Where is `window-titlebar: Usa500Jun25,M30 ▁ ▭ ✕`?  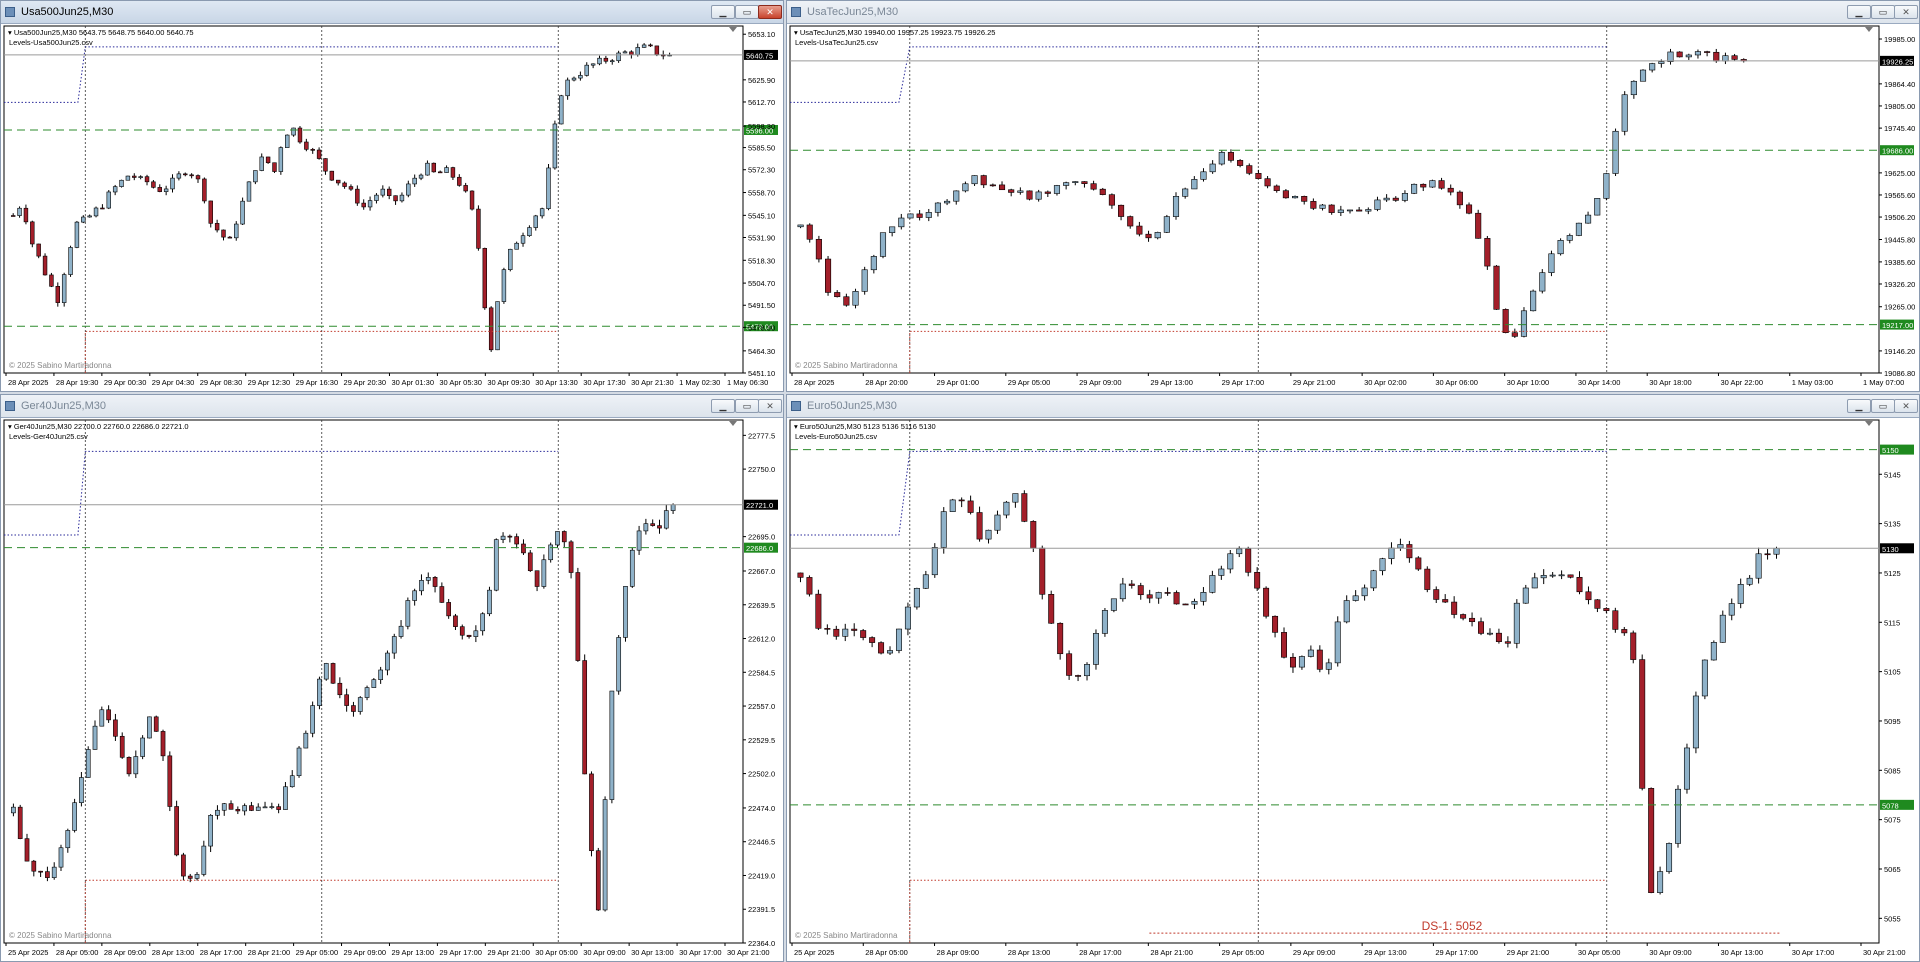 window-titlebar: Usa500Jun25,M30 ▁ ▭ ✕ is located at coordinates (392, 12).